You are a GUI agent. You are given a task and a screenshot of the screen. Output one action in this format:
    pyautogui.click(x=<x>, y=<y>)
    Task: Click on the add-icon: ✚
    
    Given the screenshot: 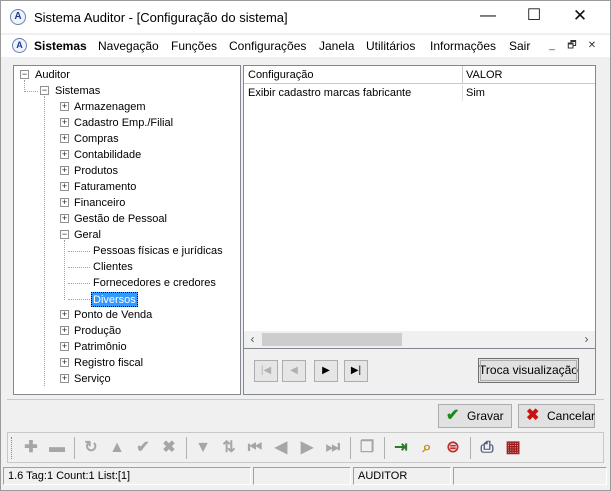 What is the action you would take?
    pyautogui.click(x=31, y=449)
    